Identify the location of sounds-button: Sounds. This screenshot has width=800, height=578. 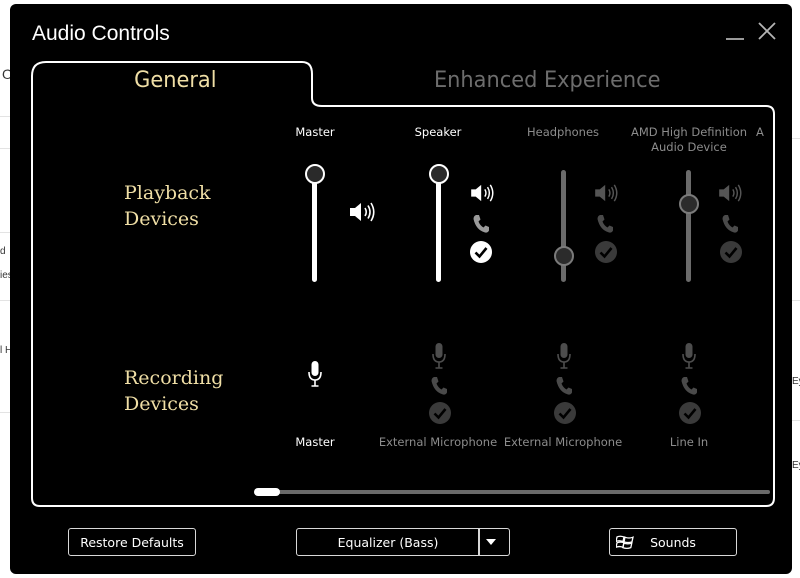
(673, 542).